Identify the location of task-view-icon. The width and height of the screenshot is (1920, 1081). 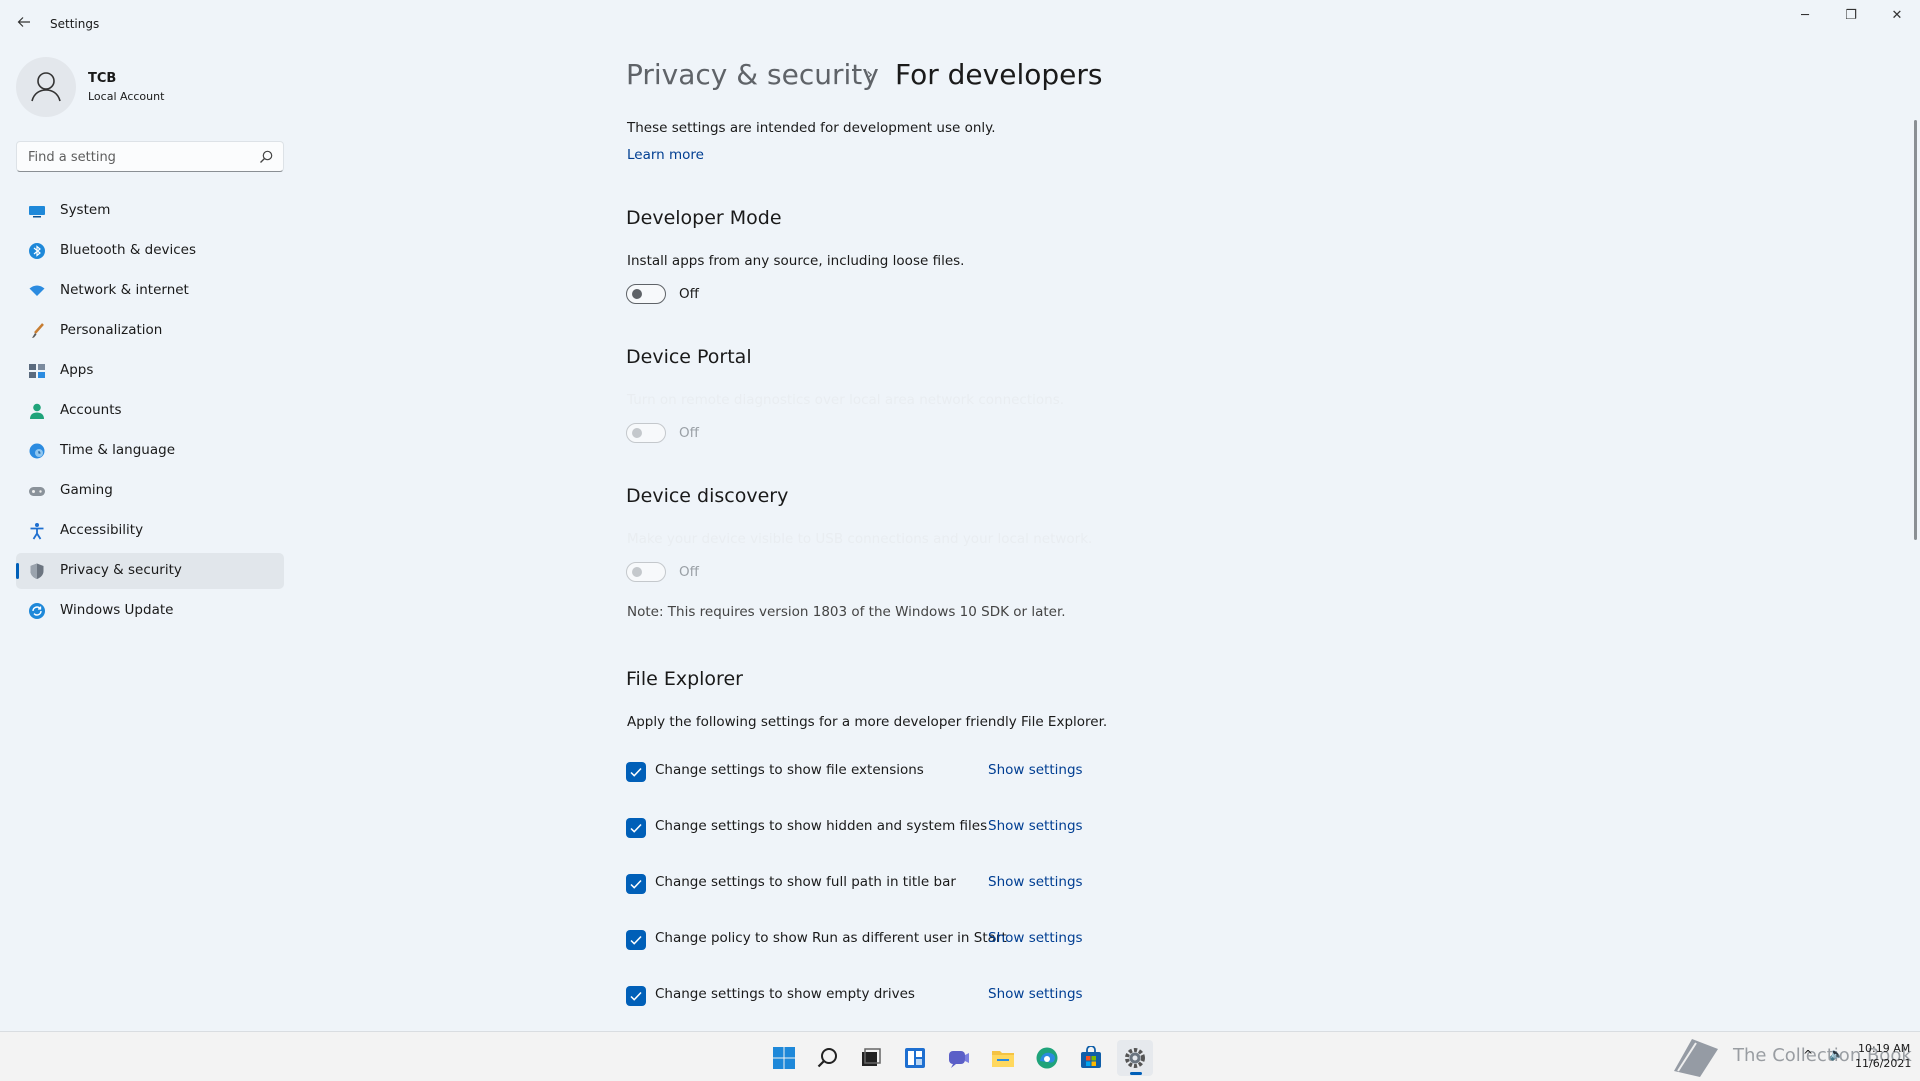
(871, 1057).